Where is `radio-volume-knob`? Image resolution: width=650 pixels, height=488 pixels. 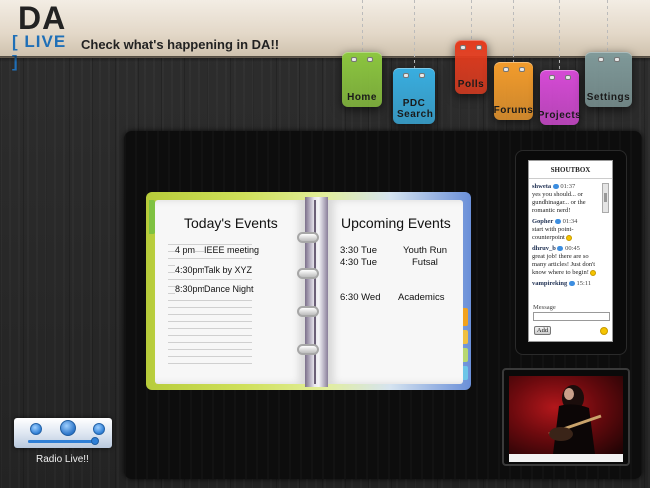 radio-volume-knob is located at coordinates (94, 441).